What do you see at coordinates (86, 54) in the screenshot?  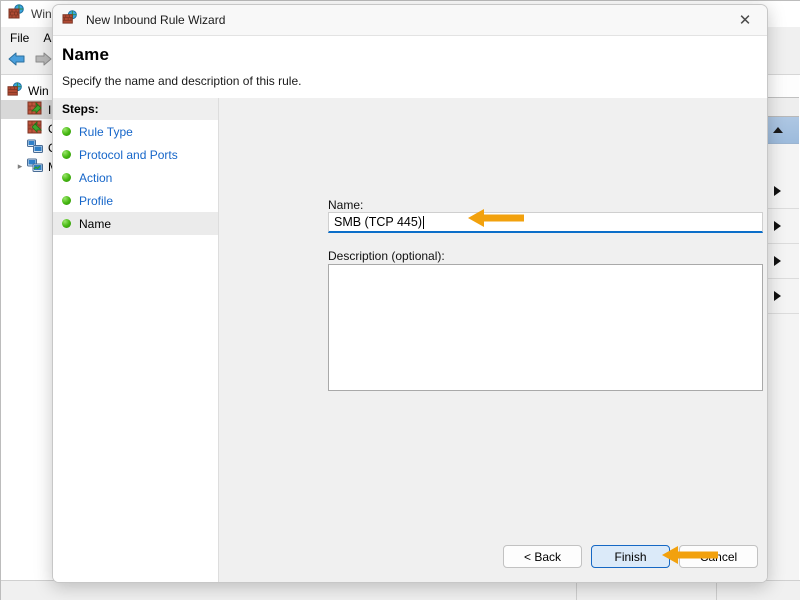 I see `page-title: Name` at bounding box center [86, 54].